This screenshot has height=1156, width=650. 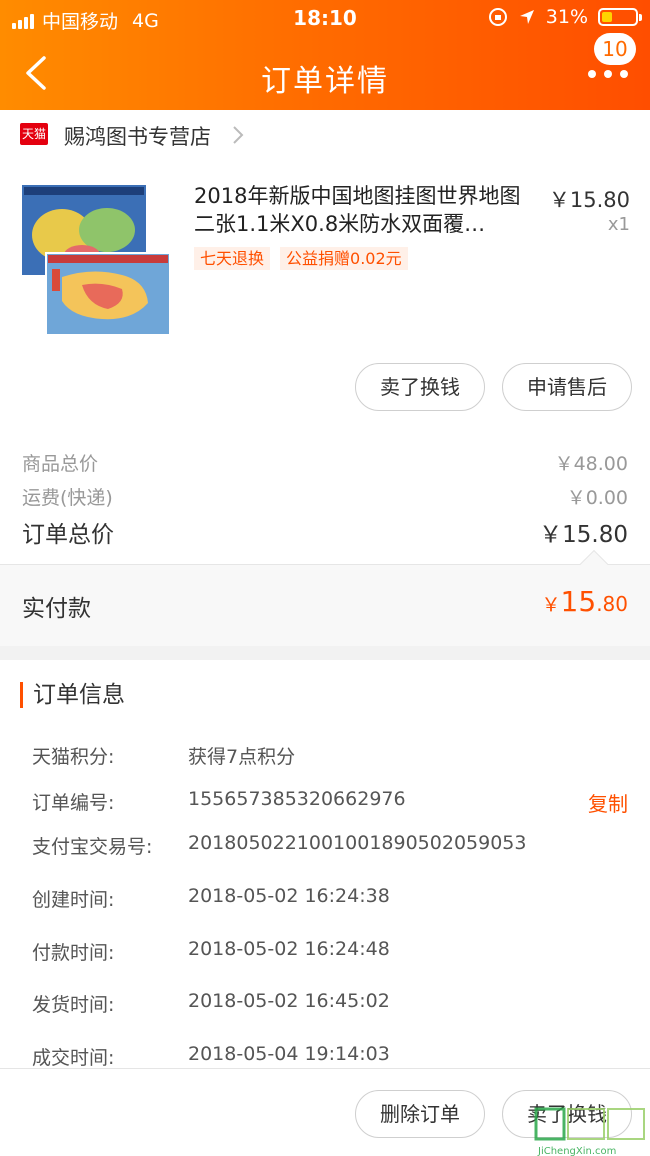 I want to click on paid-row: 实付款 ￥15.80, so click(x=325, y=597).